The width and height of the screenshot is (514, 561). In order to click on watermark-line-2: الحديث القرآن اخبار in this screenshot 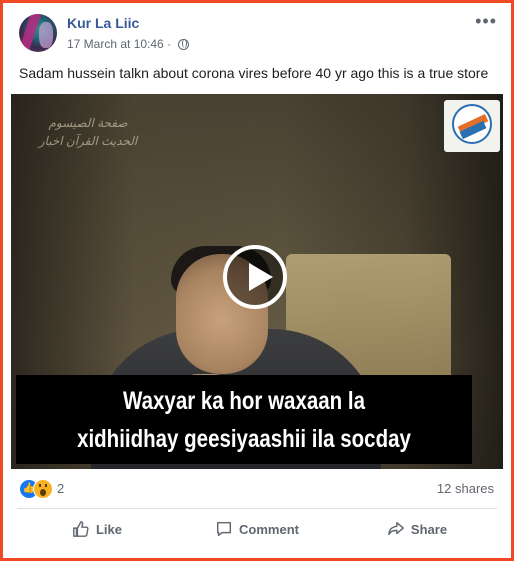, I will do `click(88, 141)`.